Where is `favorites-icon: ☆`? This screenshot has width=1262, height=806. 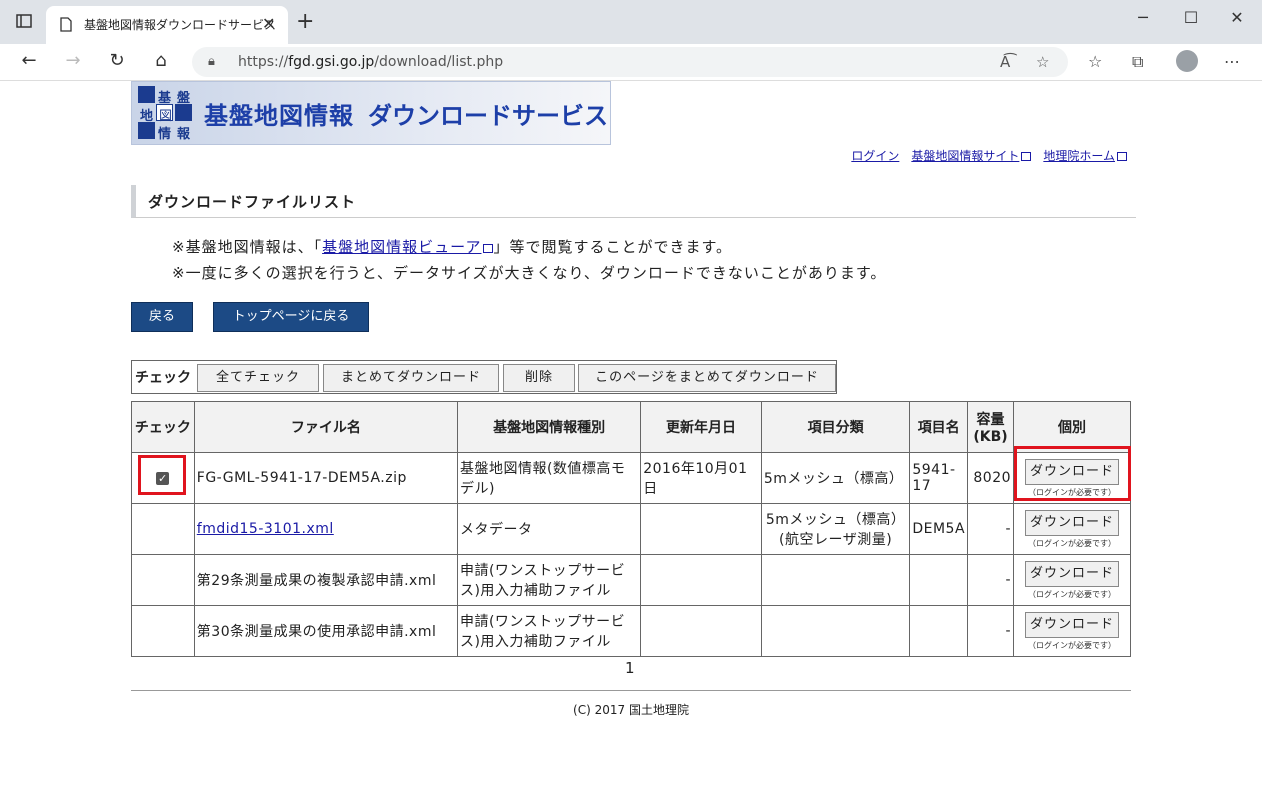 favorites-icon: ☆ is located at coordinates (1095, 61).